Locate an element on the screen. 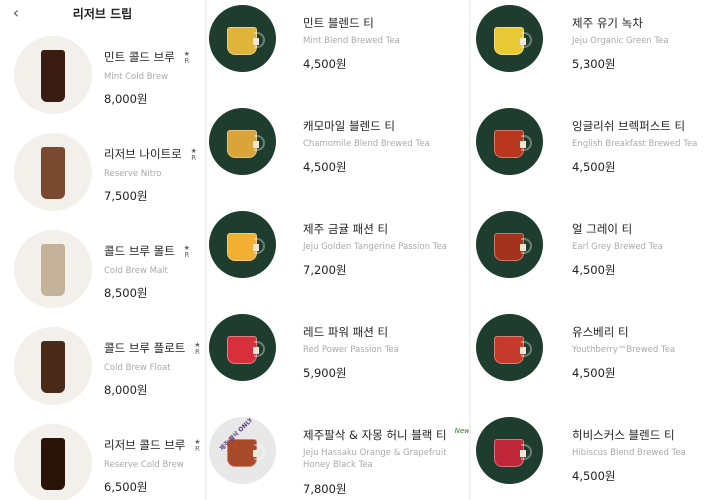  product-name-text: 콜드 브루 몰트 is located at coordinates (139, 251).